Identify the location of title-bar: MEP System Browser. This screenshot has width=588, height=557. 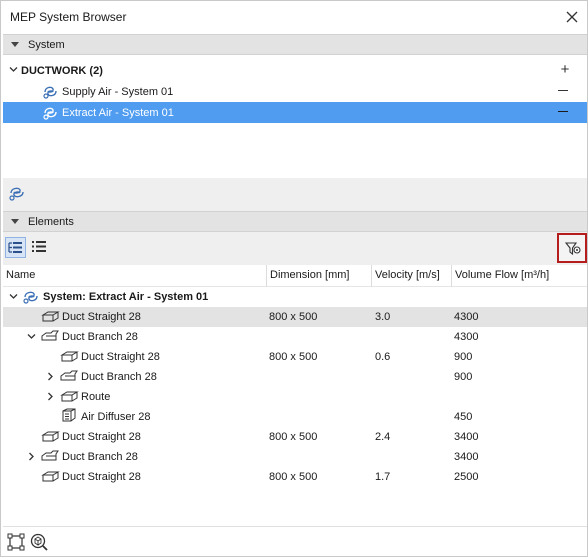
(294, 17).